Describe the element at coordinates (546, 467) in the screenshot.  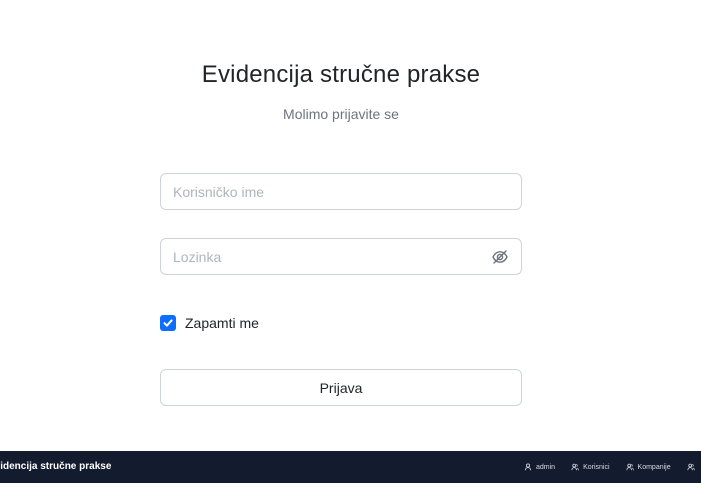
I see `nav-link-label: admin` at that location.